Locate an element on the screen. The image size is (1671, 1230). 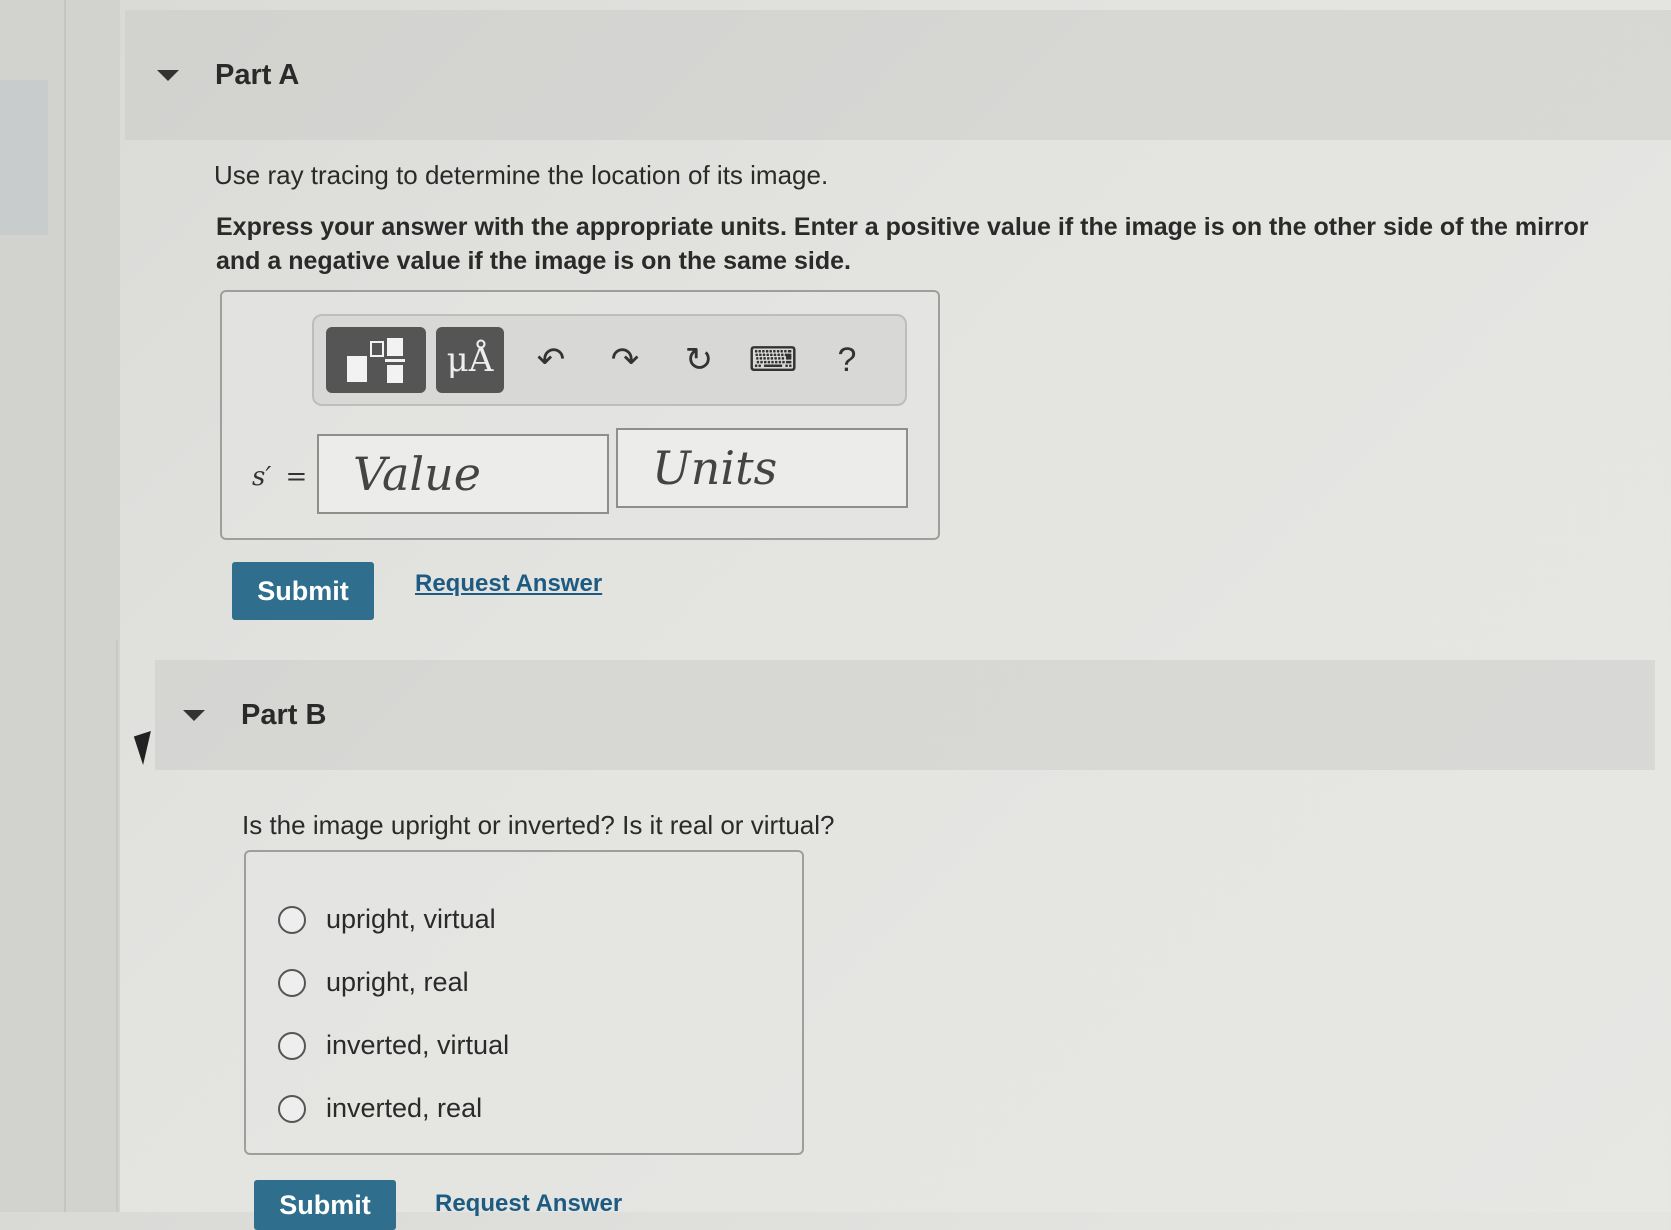
left-margin is located at coordinates (60, 606).